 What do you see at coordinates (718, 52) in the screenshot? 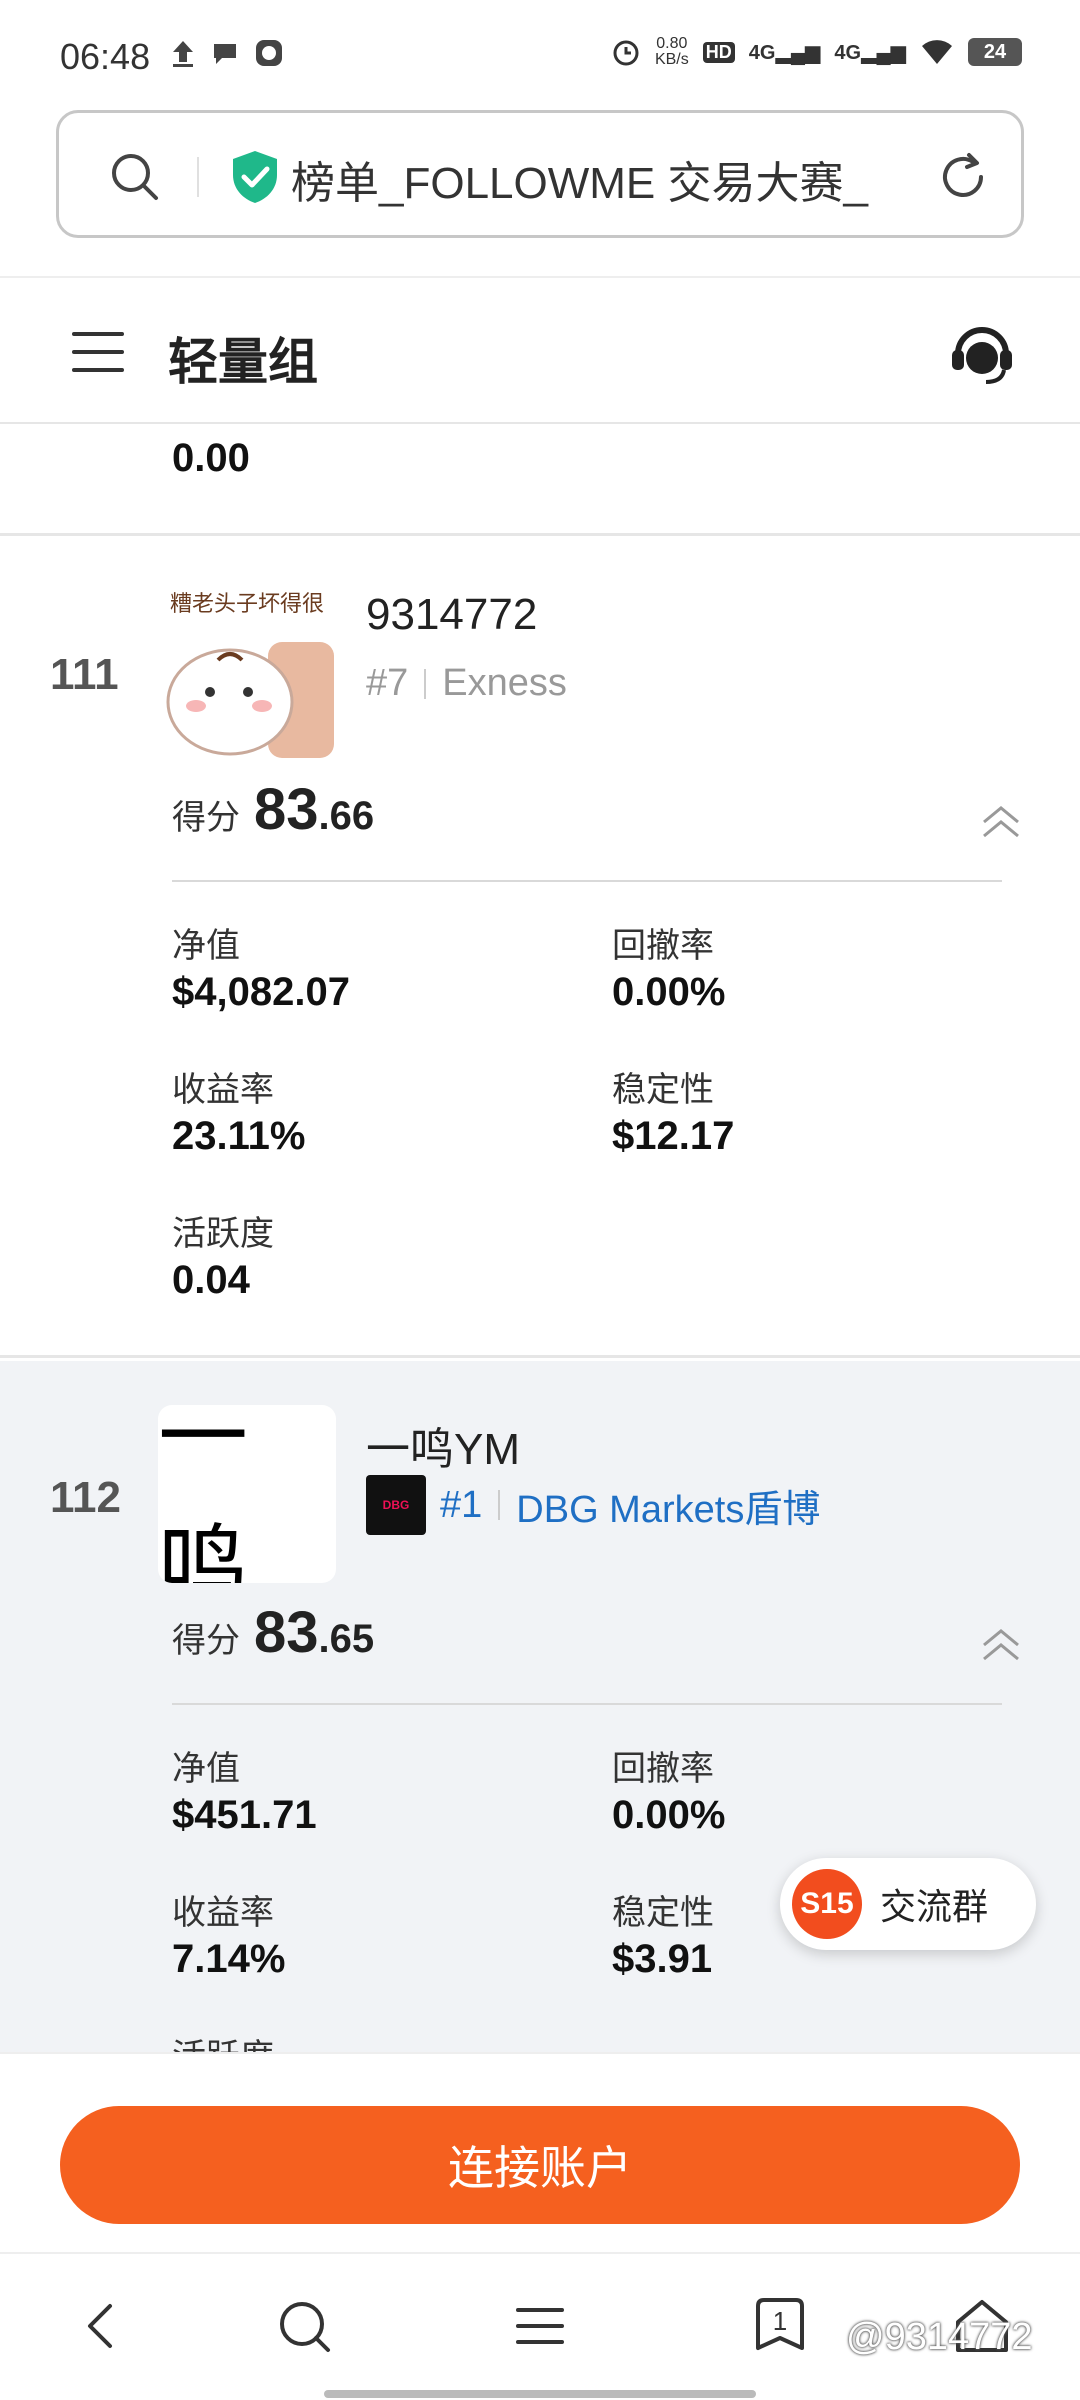
I see `hd-badge: HD` at bounding box center [718, 52].